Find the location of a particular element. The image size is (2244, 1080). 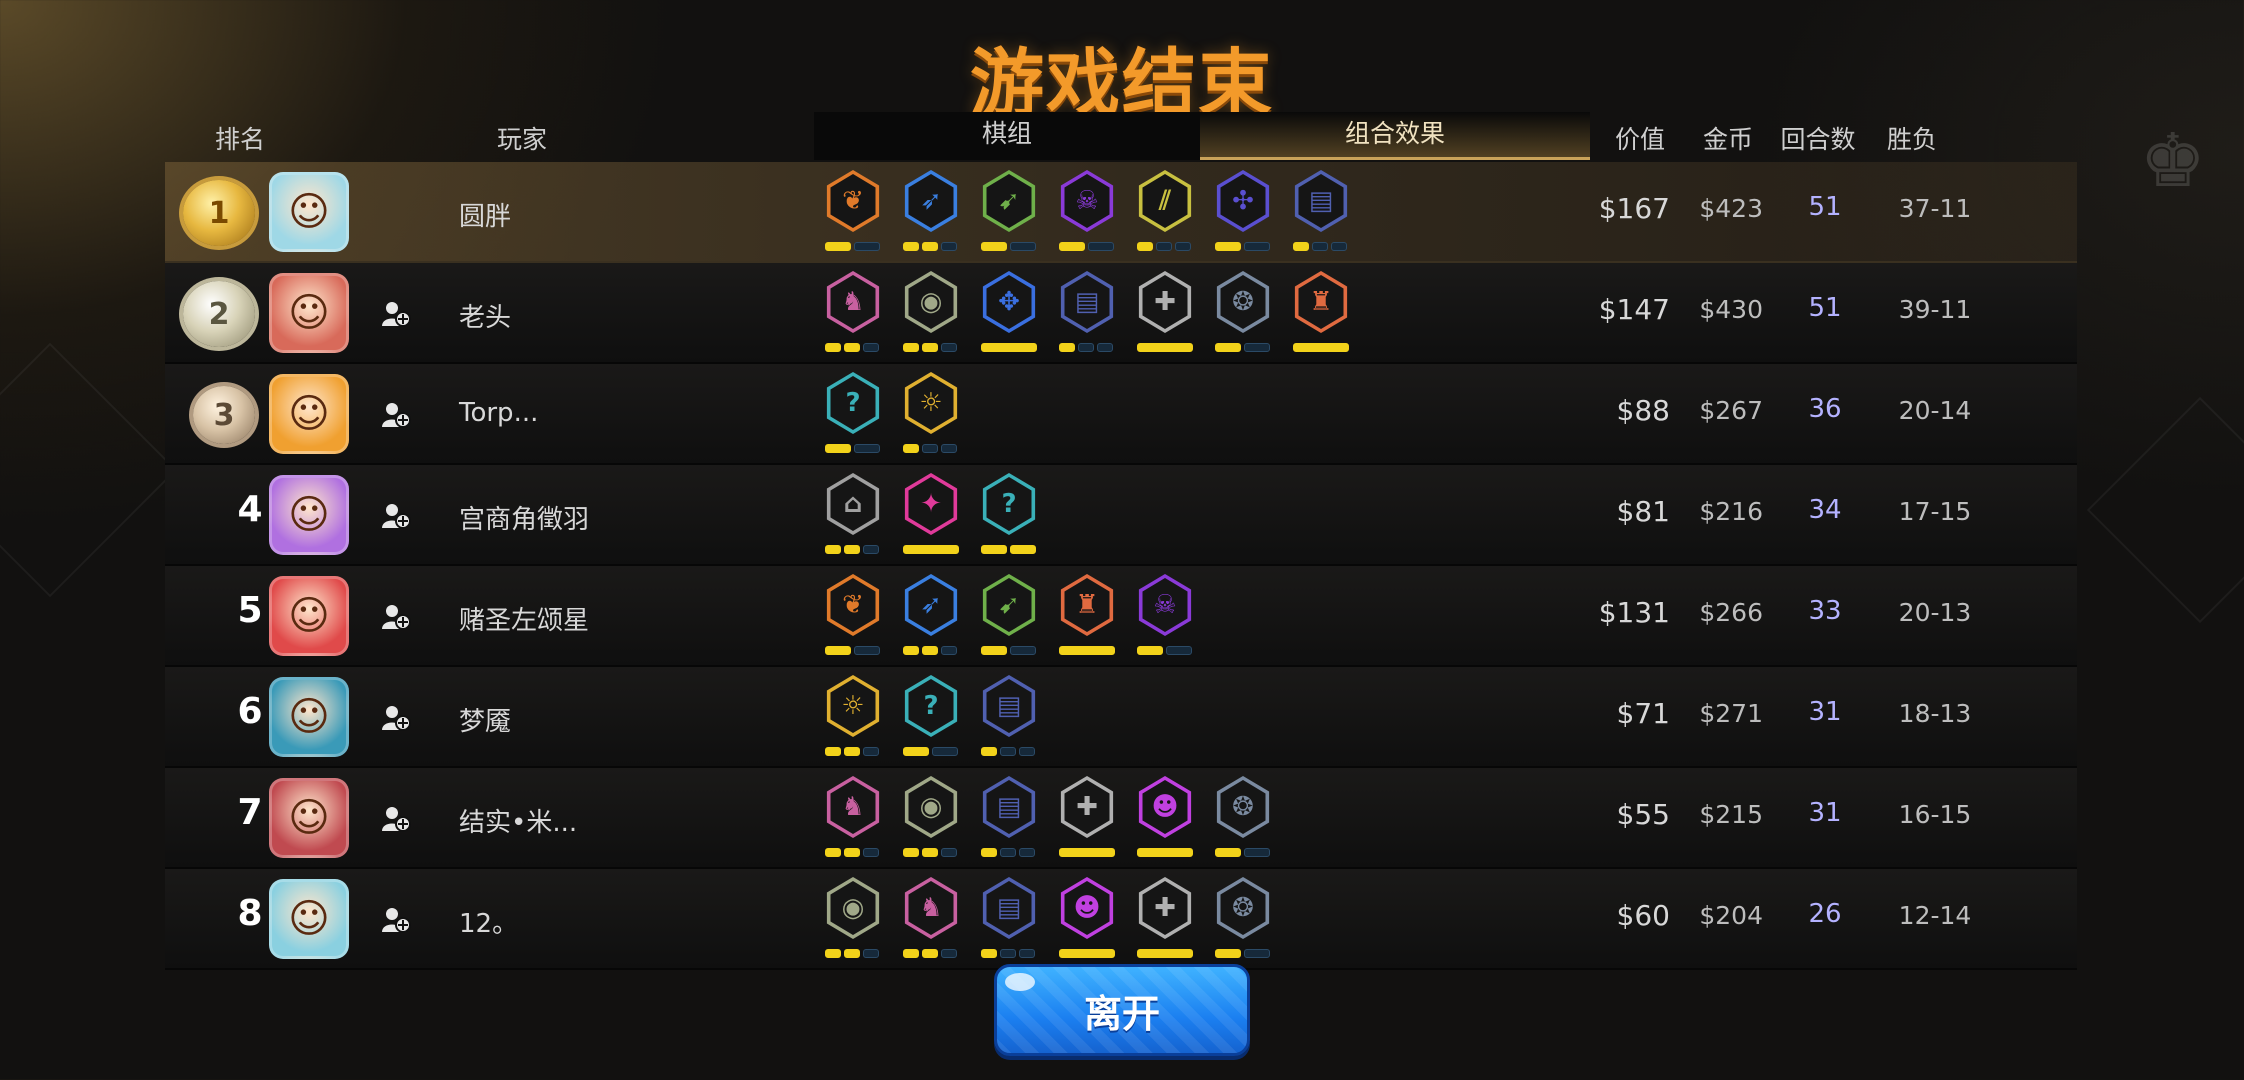

player-value: $147 is located at coordinates (1634, 309).